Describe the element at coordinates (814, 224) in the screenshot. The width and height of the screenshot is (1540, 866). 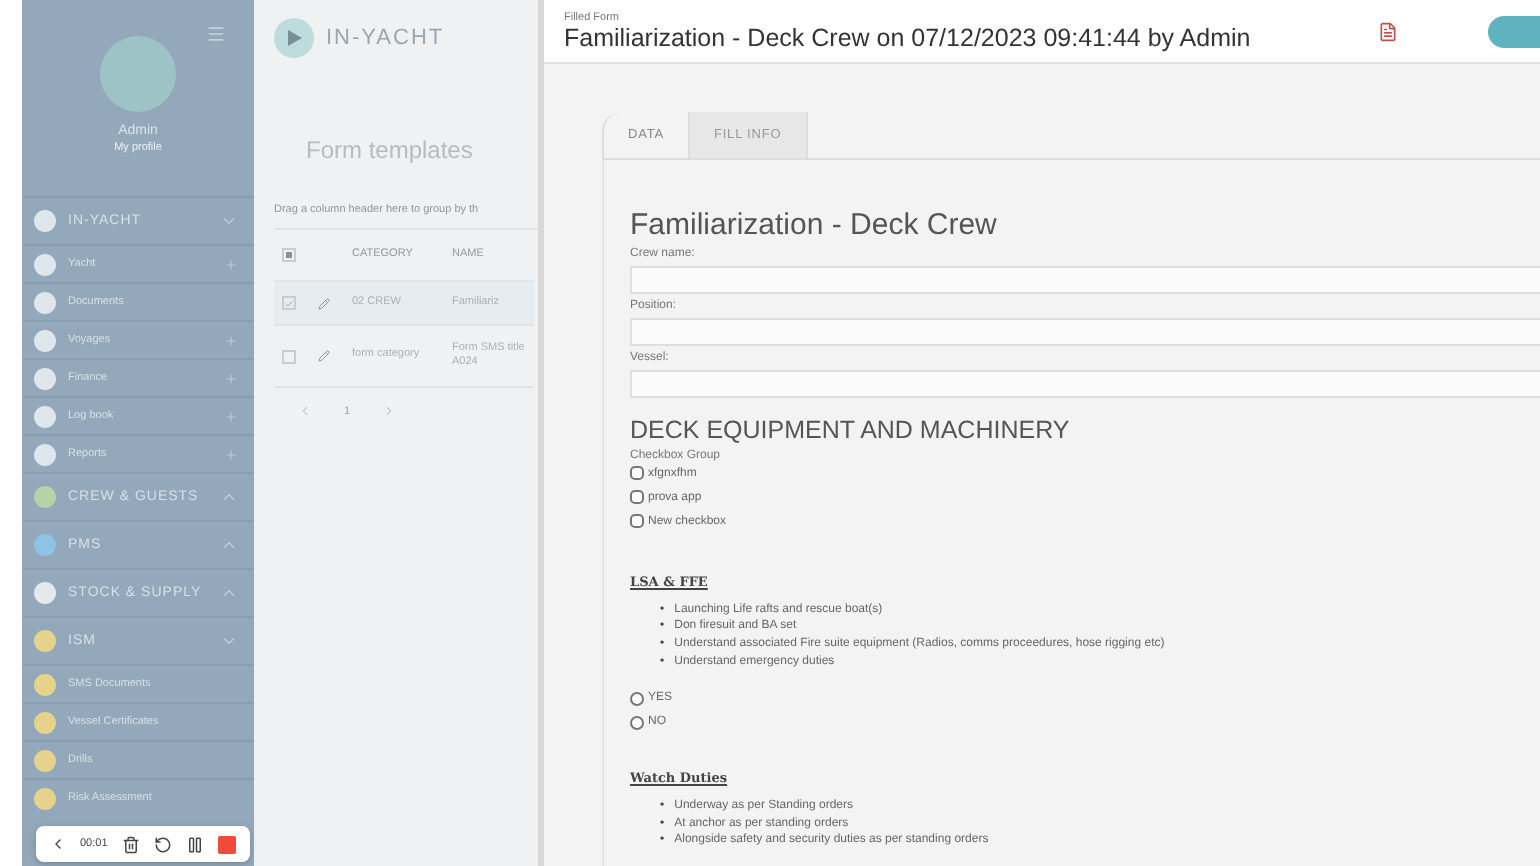
I see `form-title: Familiarization - Deck Crew` at that location.